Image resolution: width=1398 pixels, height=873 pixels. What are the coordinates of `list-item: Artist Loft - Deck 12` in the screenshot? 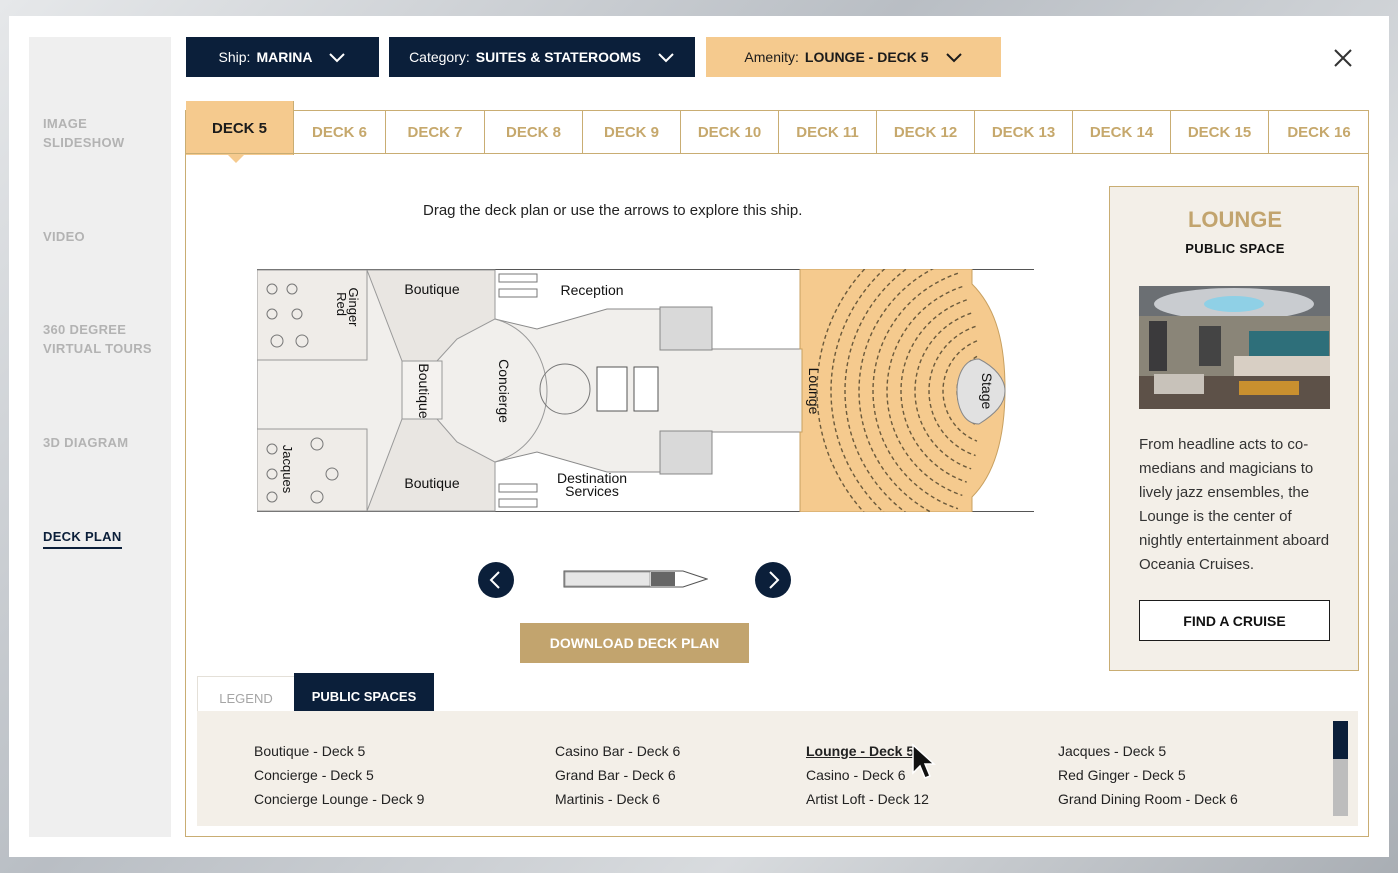 It's located at (867, 799).